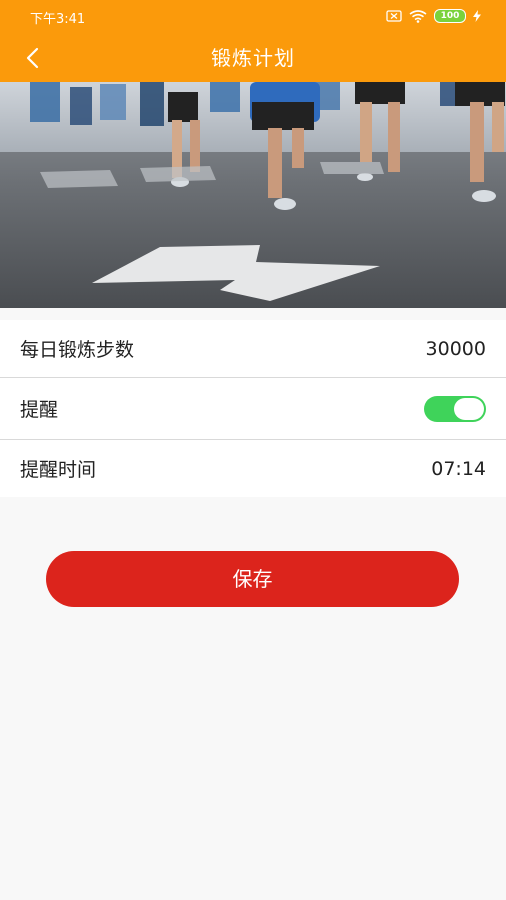 This screenshot has height=900, width=506. Describe the element at coordinates (253, 349) in the screenshot. I see `daily-steps-row: 每日锻炼步数 30000` at that location.